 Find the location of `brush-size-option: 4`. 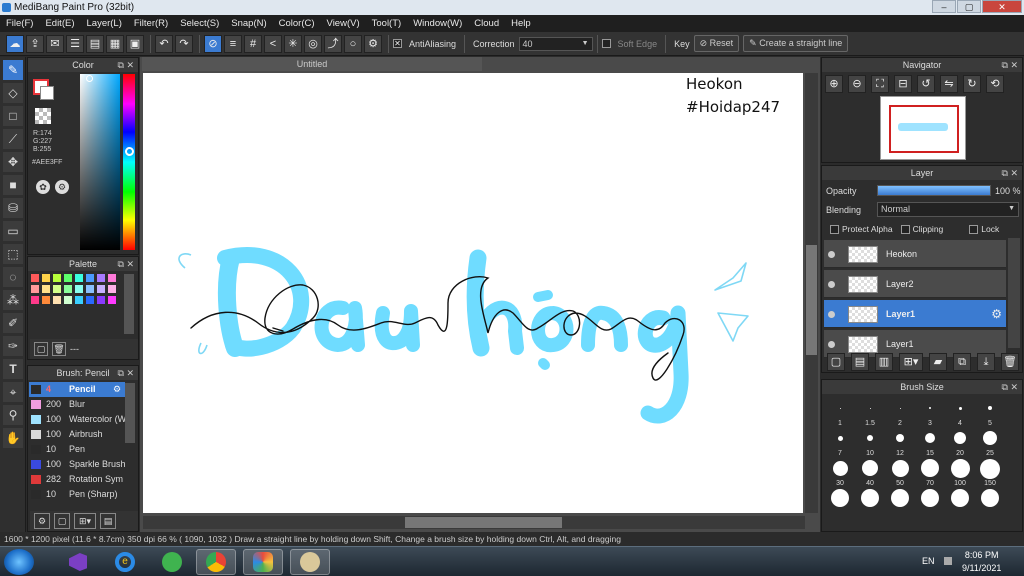

brush-size-option: 4 is located at coordinates (960, 413).